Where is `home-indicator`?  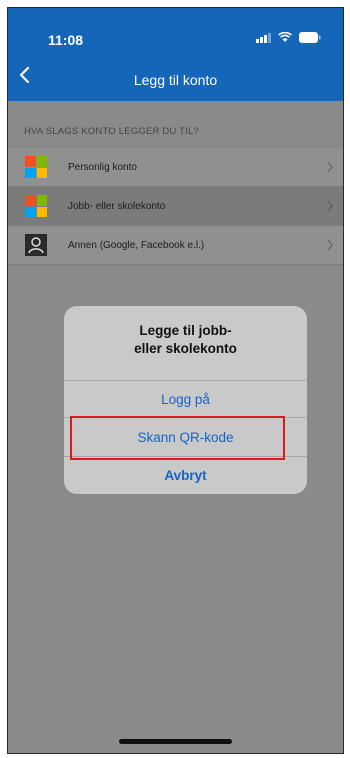
home-indicator is located at coordinates (175, 741).